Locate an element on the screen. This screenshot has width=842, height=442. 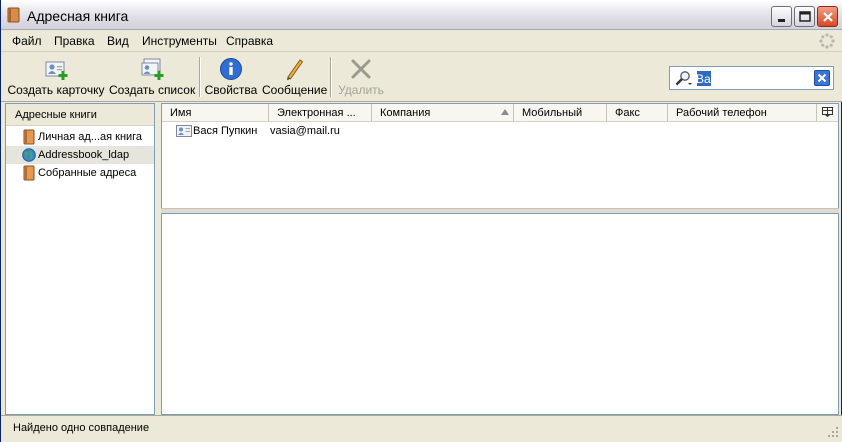
column-picker-icon is located at coordinates (827, 112).